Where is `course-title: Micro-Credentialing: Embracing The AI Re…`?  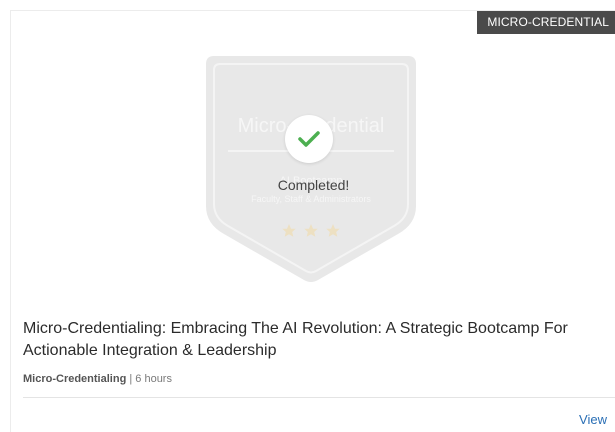
course-title: Micro-Credentialing: Embracing The AI Re… is located at coordinates (318, 340).